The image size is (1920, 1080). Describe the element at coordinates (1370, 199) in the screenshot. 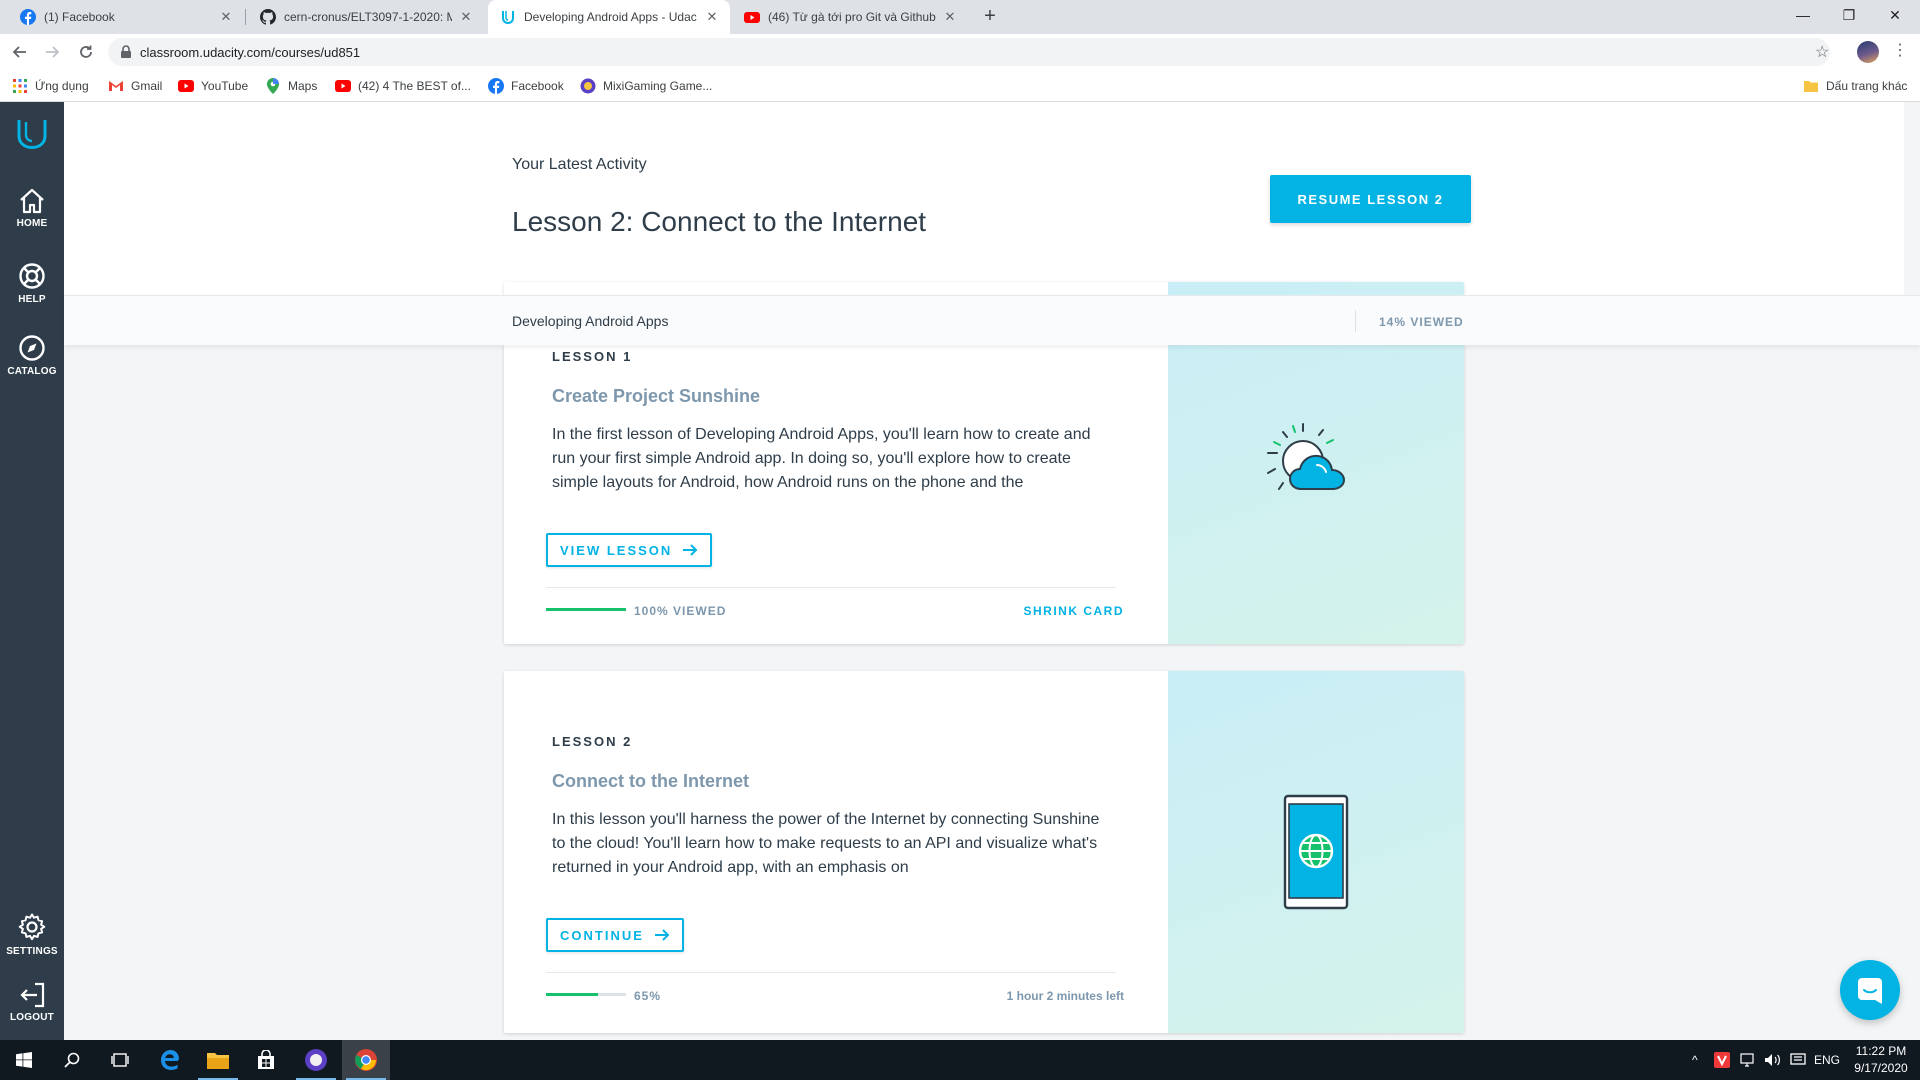

I see `resume-lesson-button: RESUME LESSON 2` at that location.